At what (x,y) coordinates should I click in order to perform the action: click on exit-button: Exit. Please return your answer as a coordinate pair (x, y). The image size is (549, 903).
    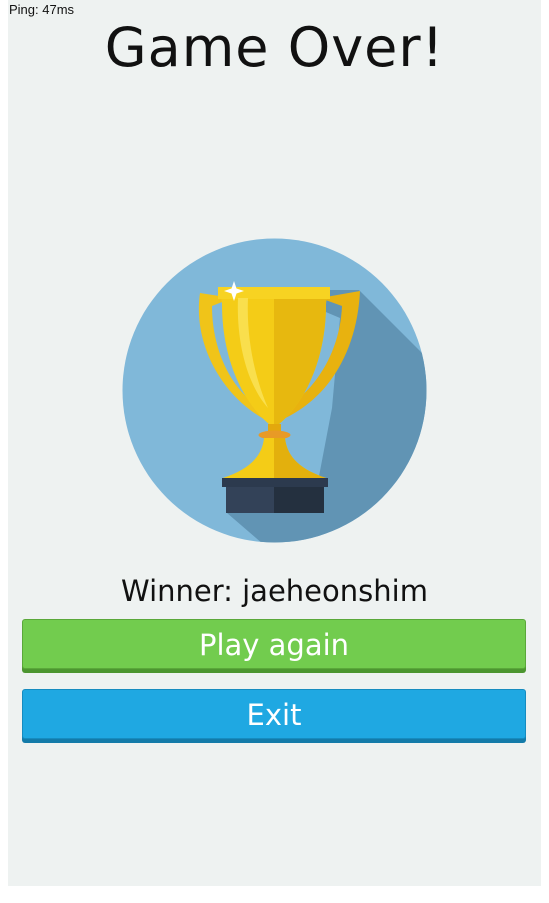
    Looking at the image, I should click on (274, 714).